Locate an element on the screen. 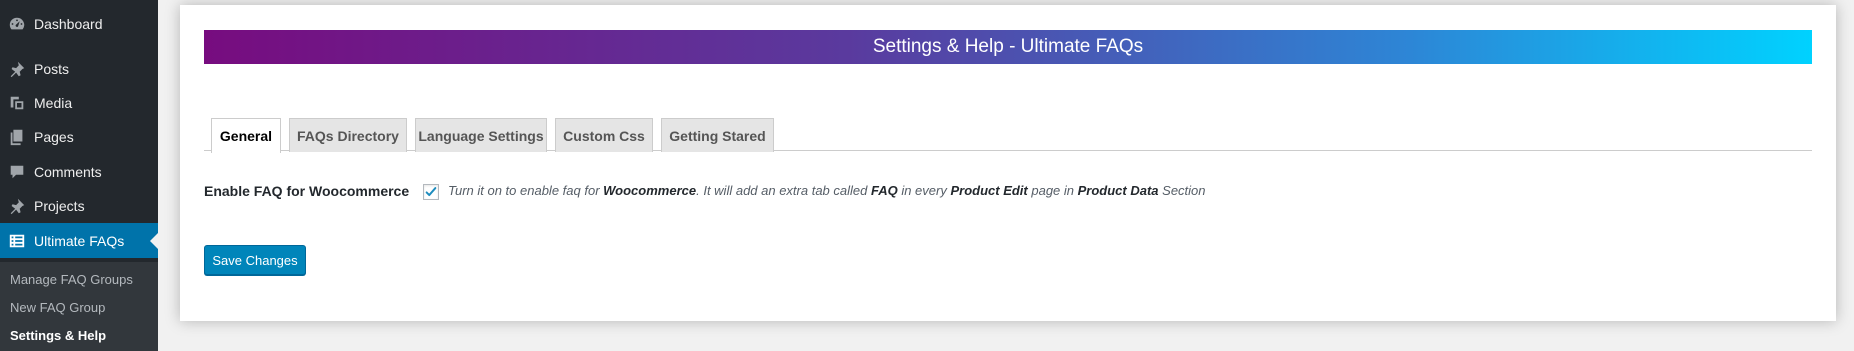 The width and height of the screenshot is (1854, 351). submenu-settings-help: Settings & Help is located at coordinates (58, 335).